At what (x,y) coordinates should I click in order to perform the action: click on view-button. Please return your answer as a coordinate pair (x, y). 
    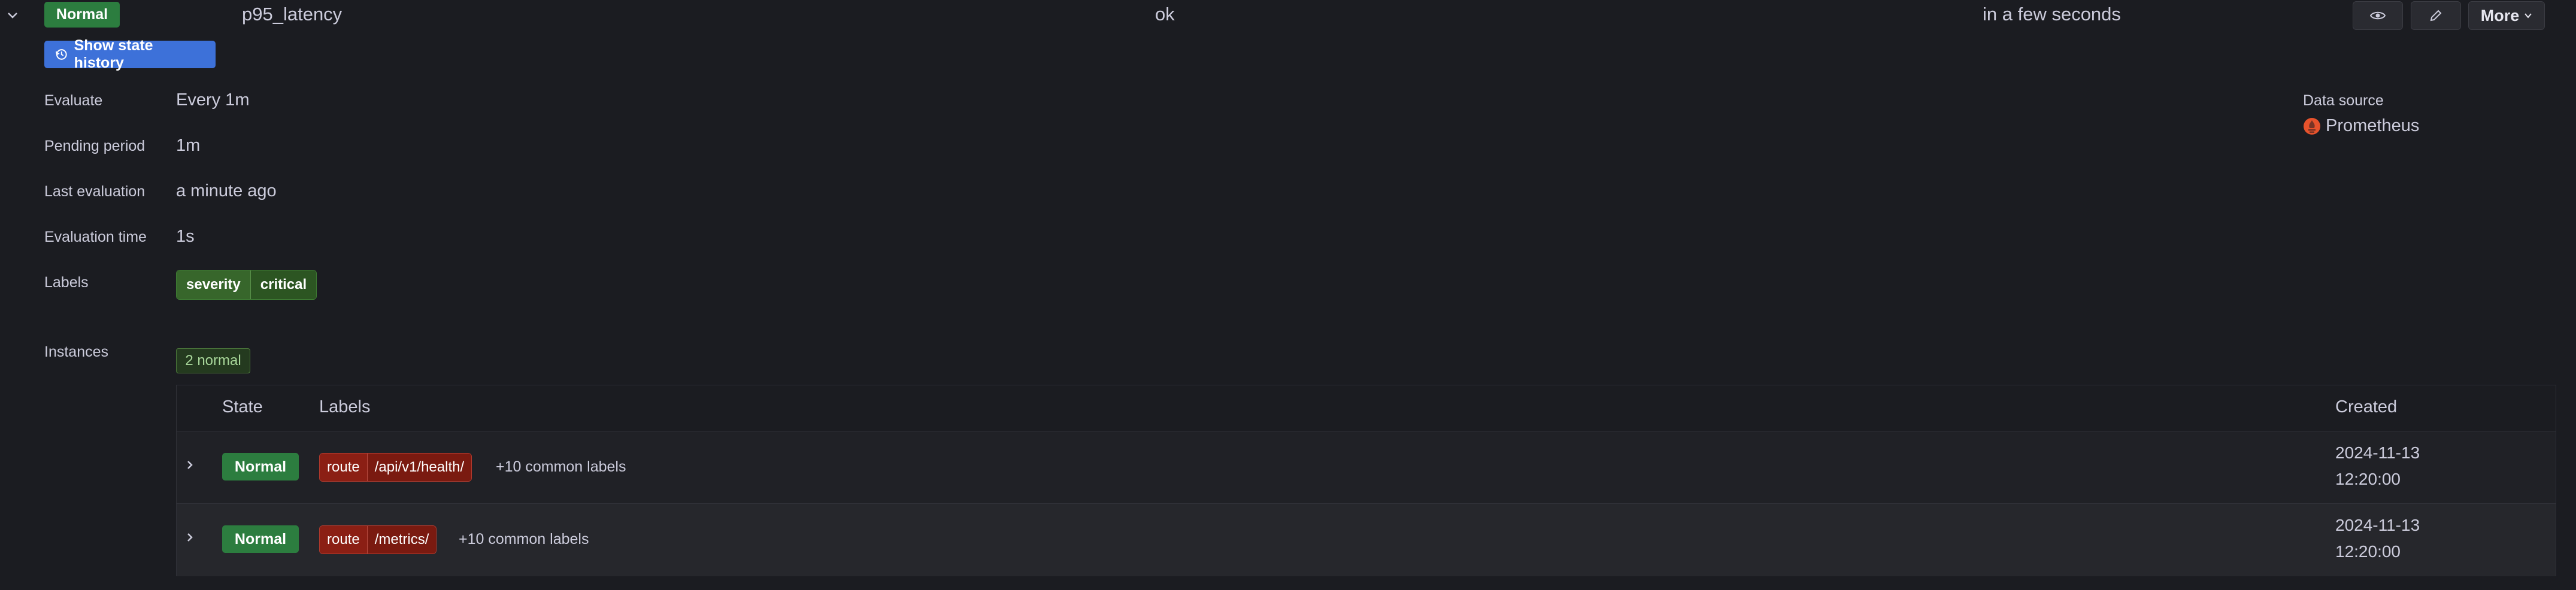
    Looking at the image, I should click on (2378, 16).